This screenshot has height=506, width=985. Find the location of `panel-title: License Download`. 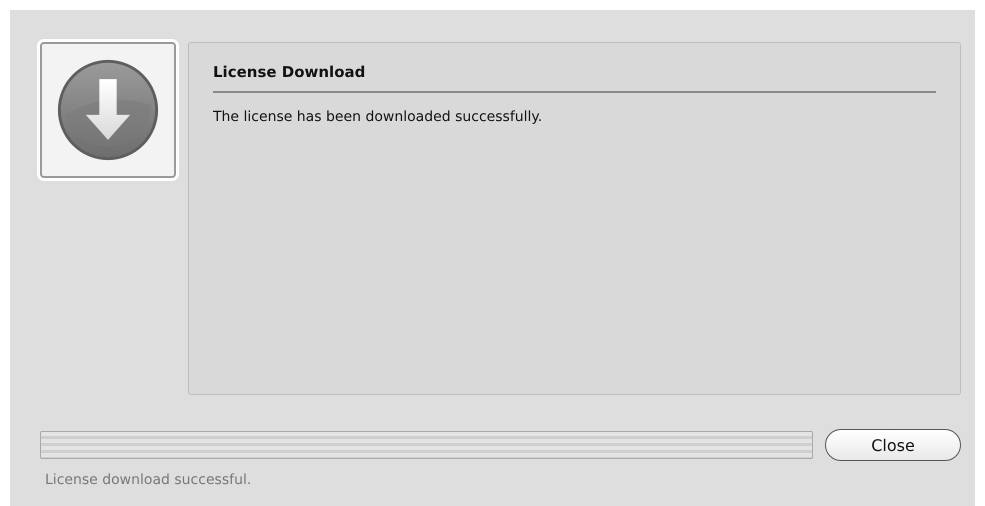

panel-title: License Download is located at coordinates (574, 78).